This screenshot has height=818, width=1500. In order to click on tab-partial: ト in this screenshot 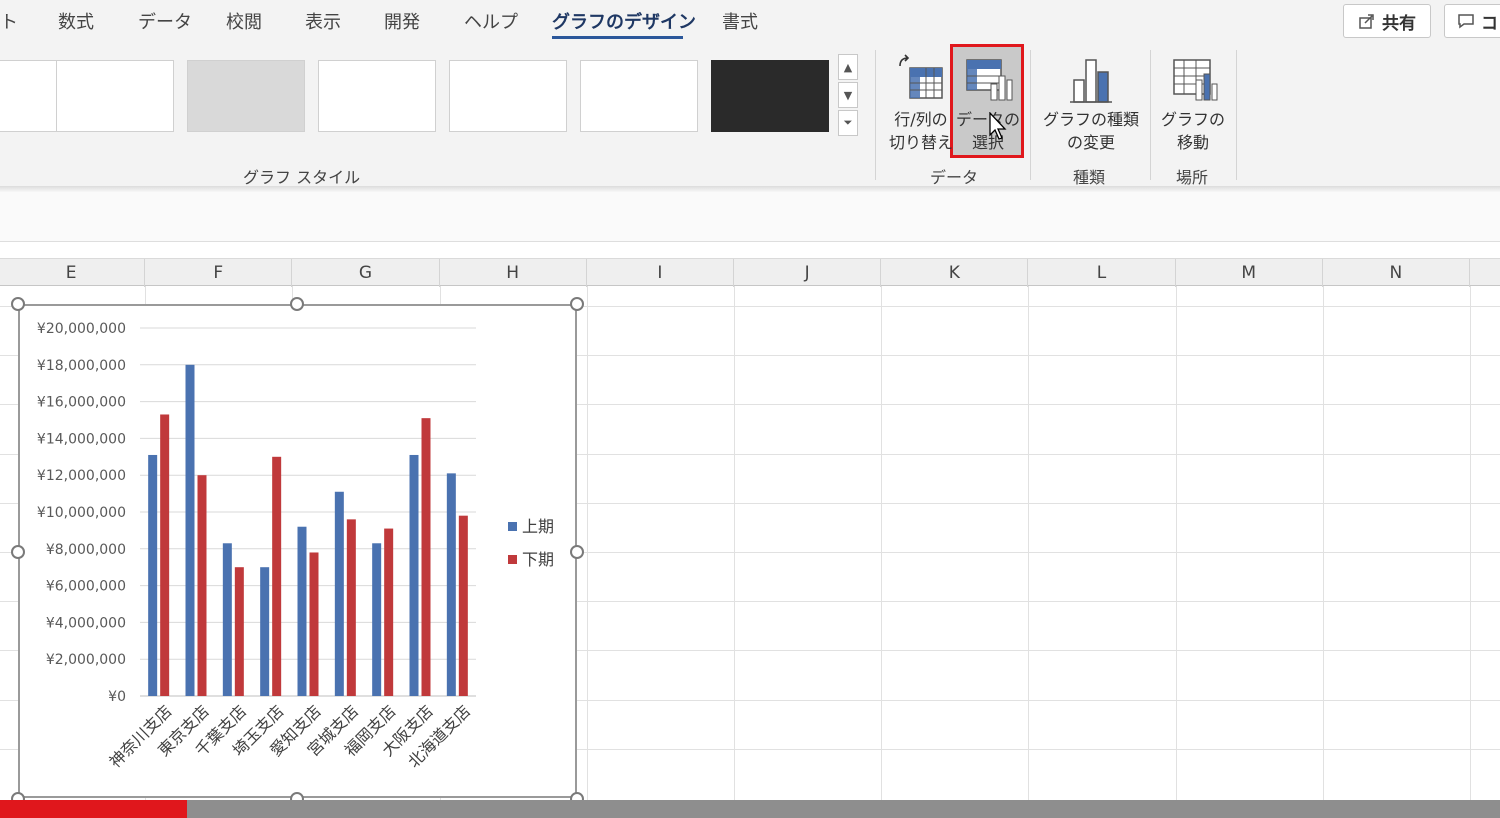, I will do `click(9, 21)`.